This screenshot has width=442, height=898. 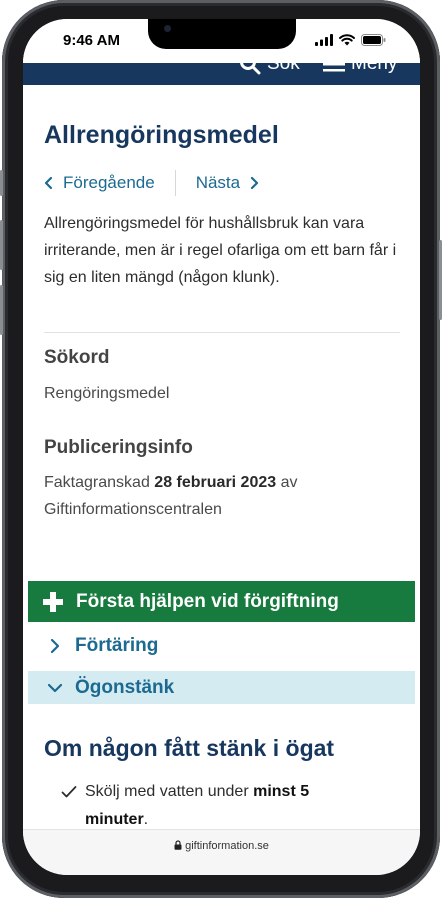 What do you see at coordinates (53, 601) in the screenshot?
I see `plus-icon` at bounding box center [53, 601].